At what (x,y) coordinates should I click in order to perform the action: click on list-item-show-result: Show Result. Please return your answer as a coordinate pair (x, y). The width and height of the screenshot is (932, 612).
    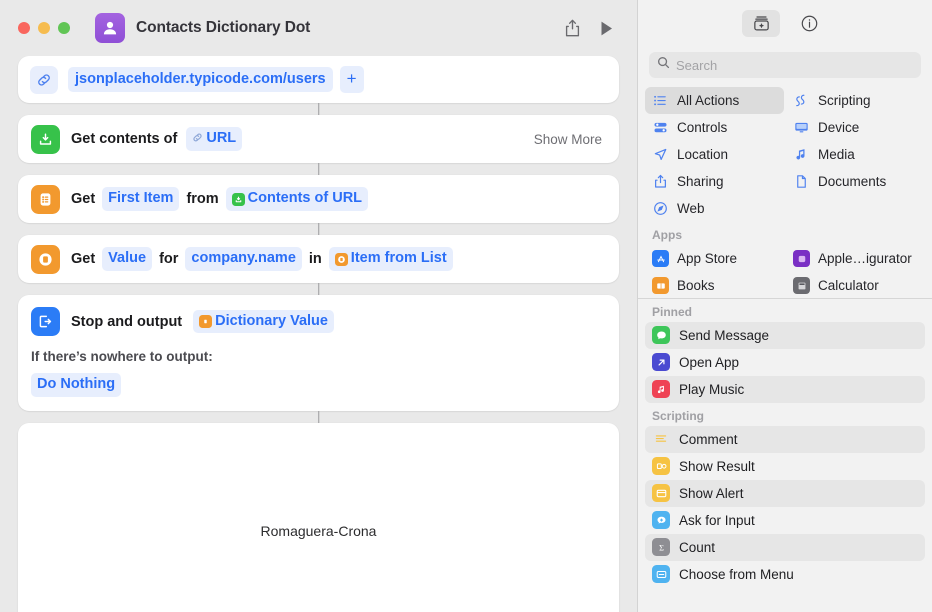
    Looking at the image, I should click on (785, 466).